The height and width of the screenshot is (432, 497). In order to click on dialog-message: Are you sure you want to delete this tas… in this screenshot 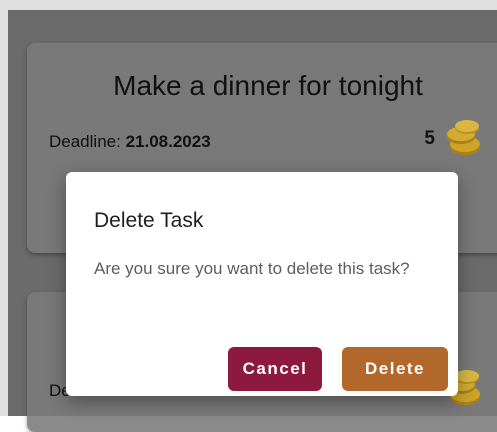, I will do `click(252, 268)`.